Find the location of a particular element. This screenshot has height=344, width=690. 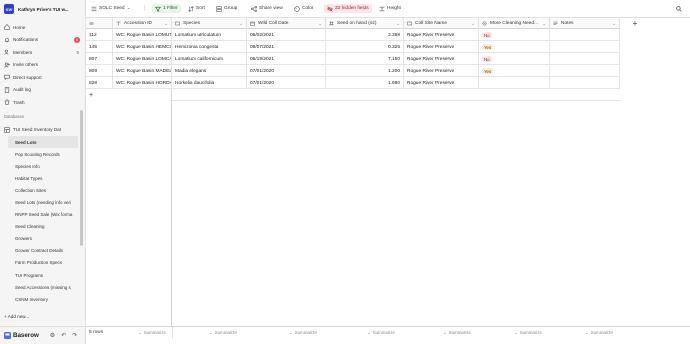

table-row: 807 WC: Rogue Basin LOMCA is located at coordinates (129, 59).